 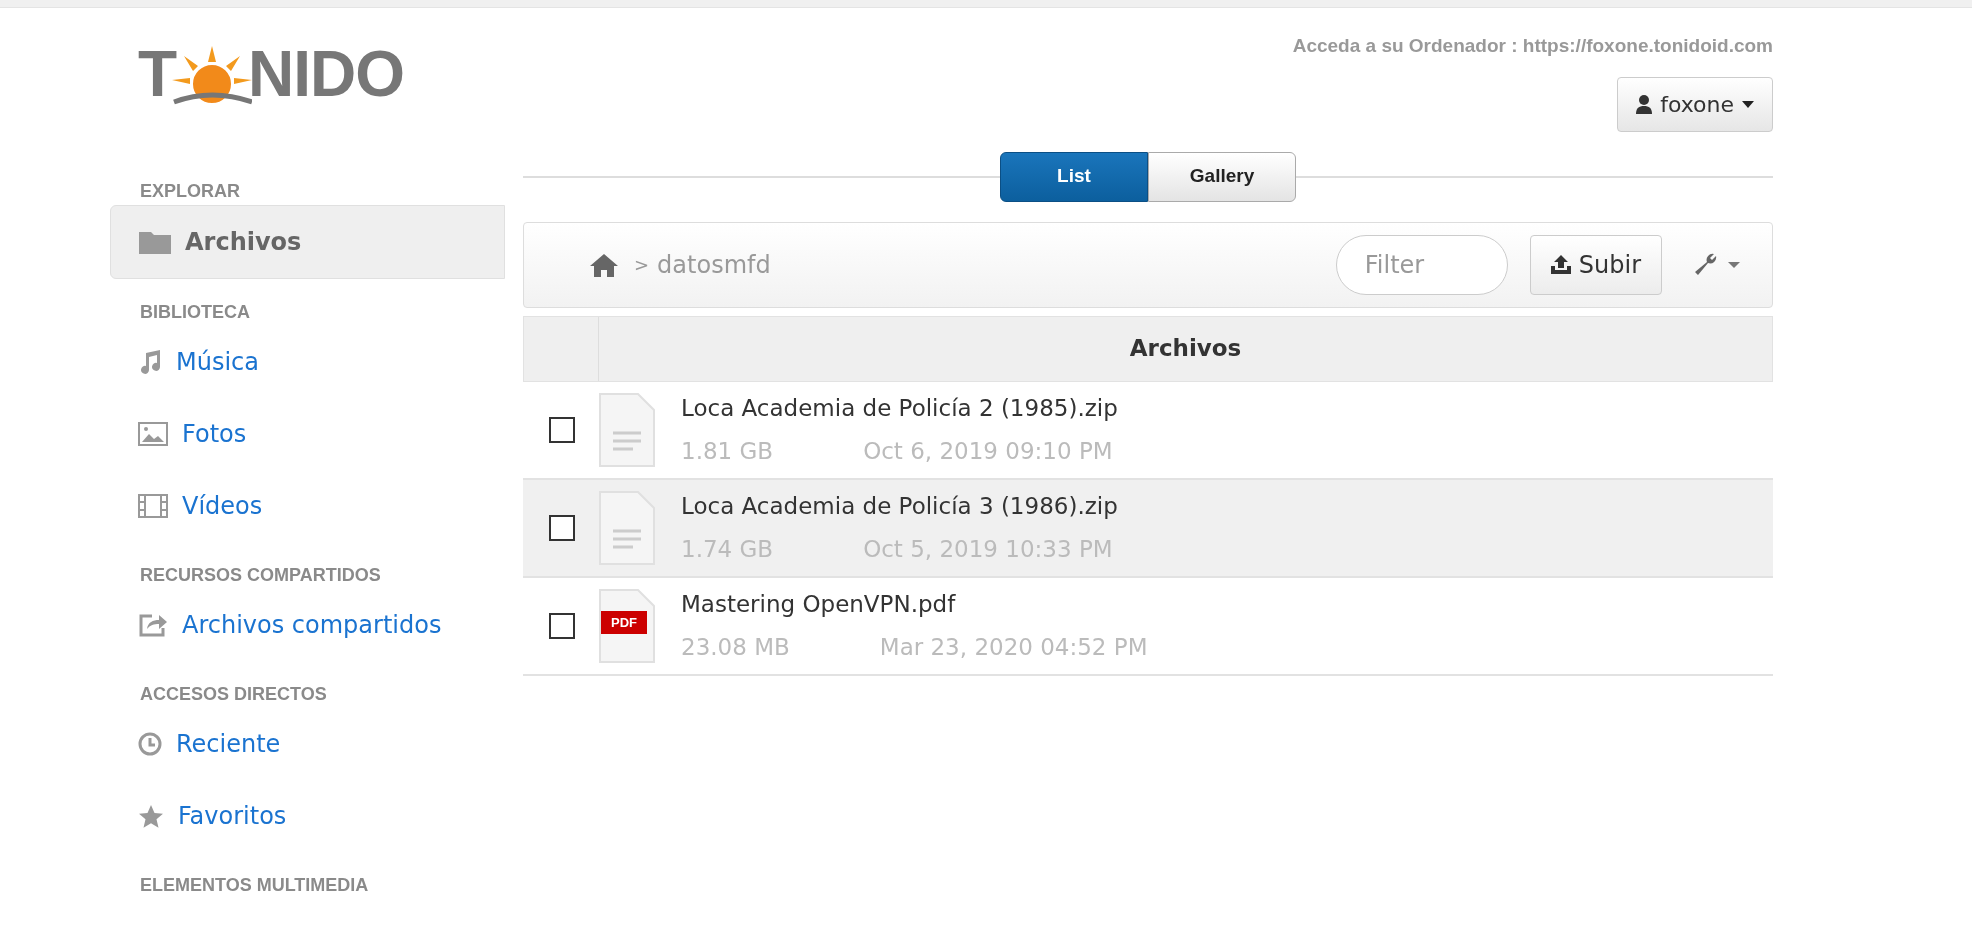 I want to click on section-heading: ACCESOS DIRECTOS, so click(x=233, y=694).